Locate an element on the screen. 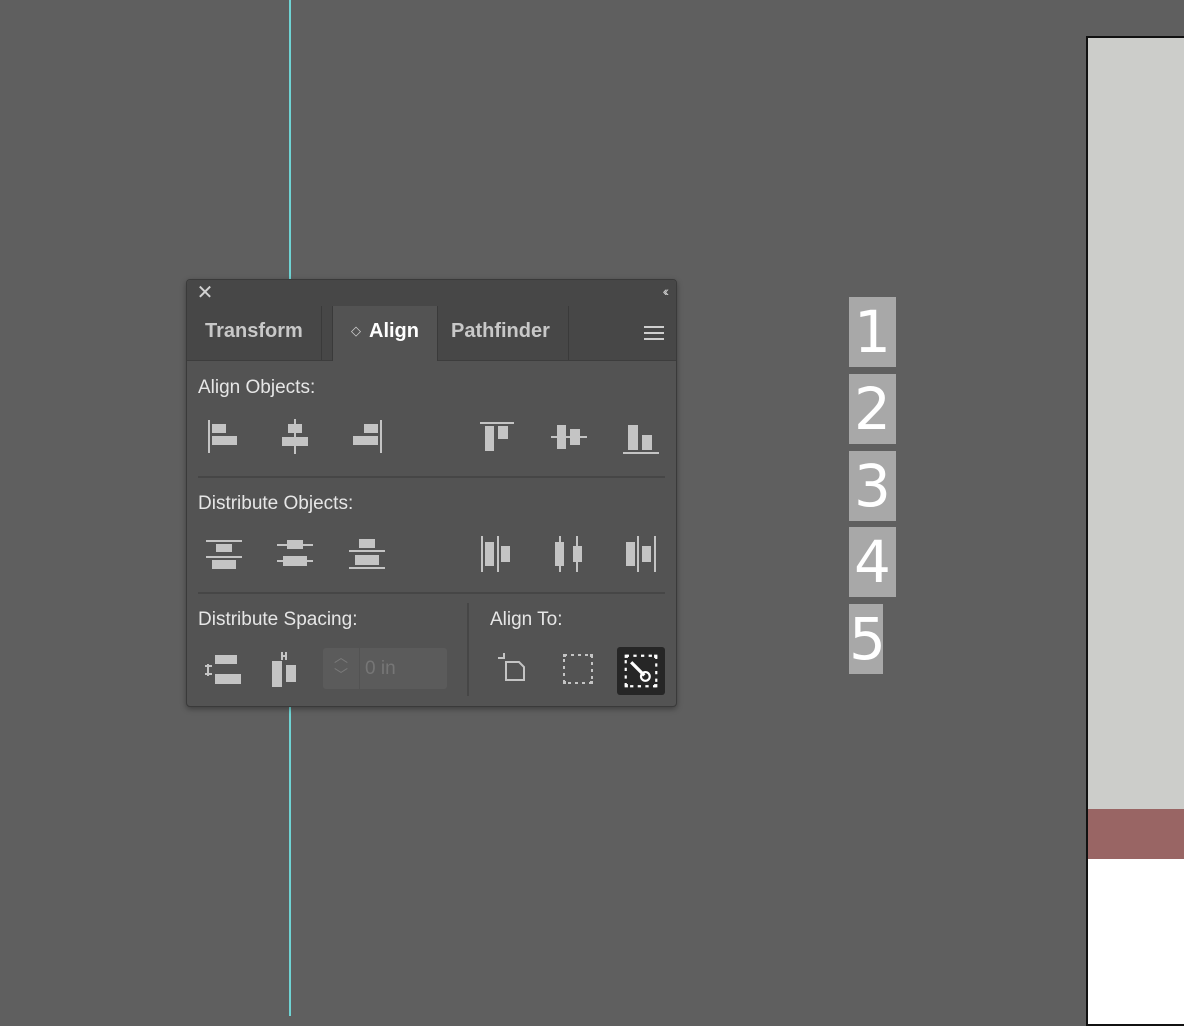 The width and height of the screenshot is (1184, 1026). distribute-left-icon is located at coordinates (495, 554).